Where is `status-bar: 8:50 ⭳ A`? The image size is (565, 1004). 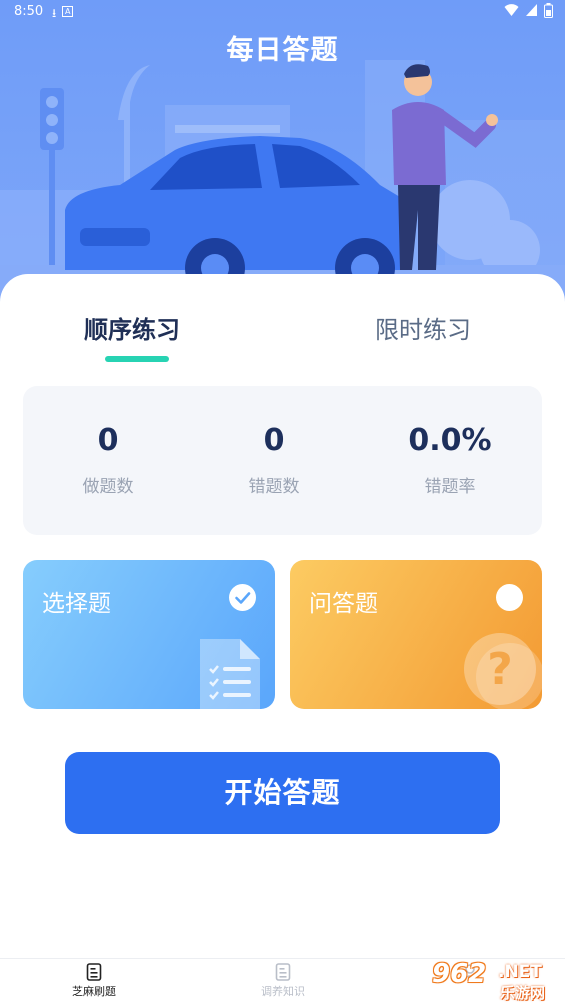 status-bar: 8:50 ⭳ A is located at coordinates (282, 12).